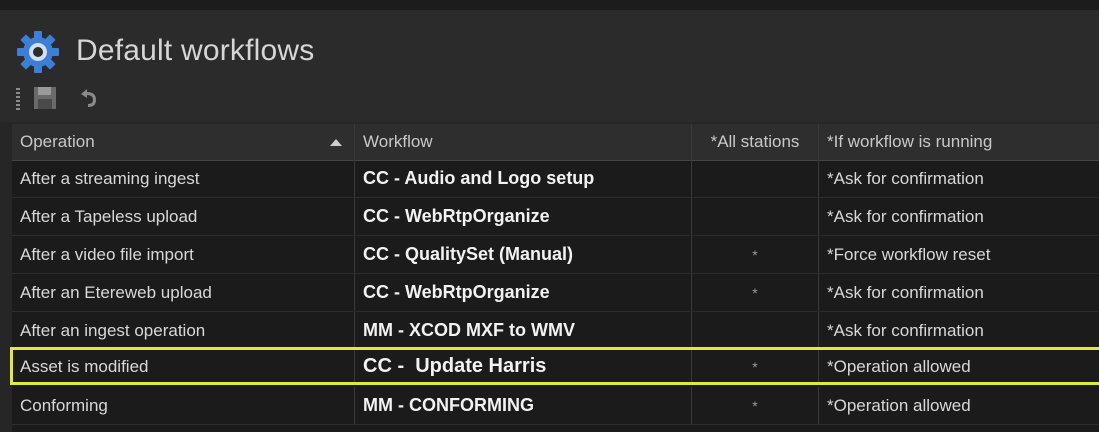 The width and height of the screenshot is (1099, 432). Describe the element at coordinates (183, 254) in the screenshot. I see `operation-cell: After a video file import` at that location.